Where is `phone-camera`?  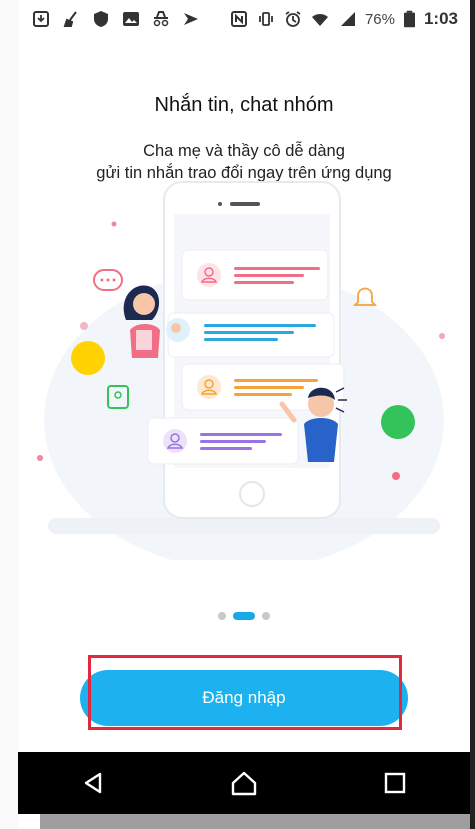
phone-camera is located at coordinates (220, 204).